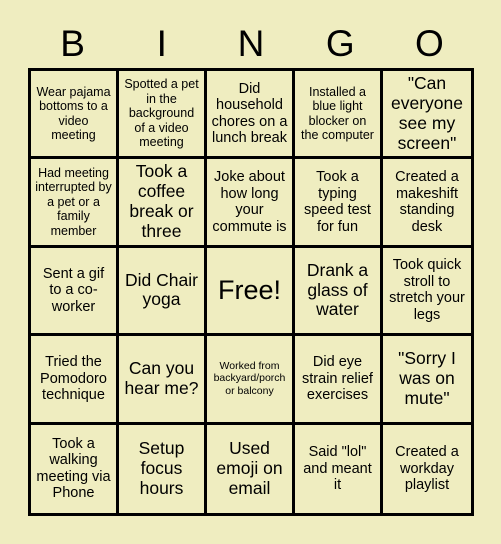 Image resolution: width=501 pixels, height=544 pixels. I want to click on bingo-cell-label: "Can everyone see my screen", so click(427, 112).